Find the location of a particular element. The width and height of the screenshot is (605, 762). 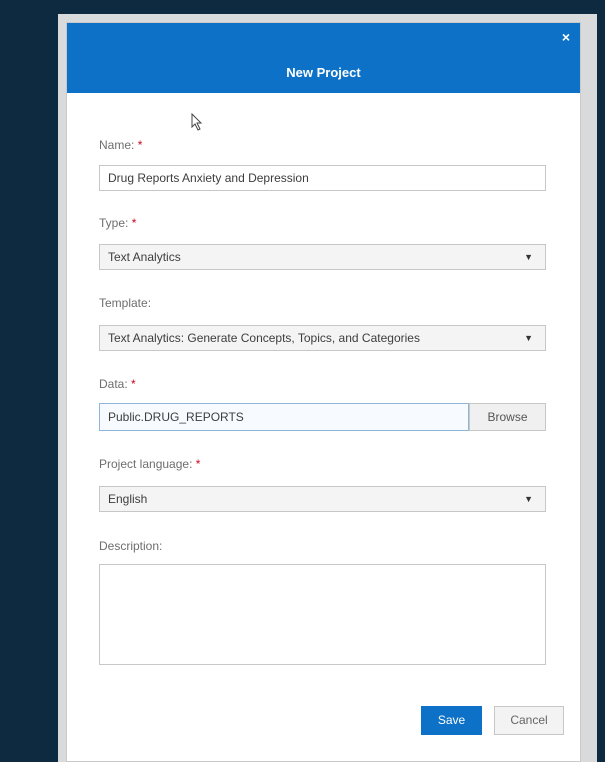

close-icon: × is located at coordinates (566, 37).